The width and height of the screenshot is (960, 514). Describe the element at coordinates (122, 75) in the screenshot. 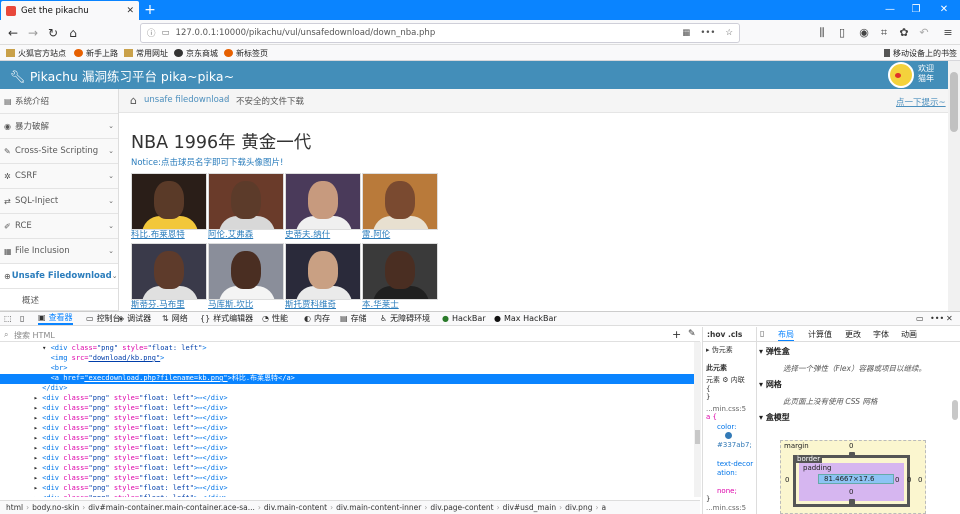

I see `site-title: 🔧︎ Pikachu 漏洞练习平台 pika~pika~` at that location.